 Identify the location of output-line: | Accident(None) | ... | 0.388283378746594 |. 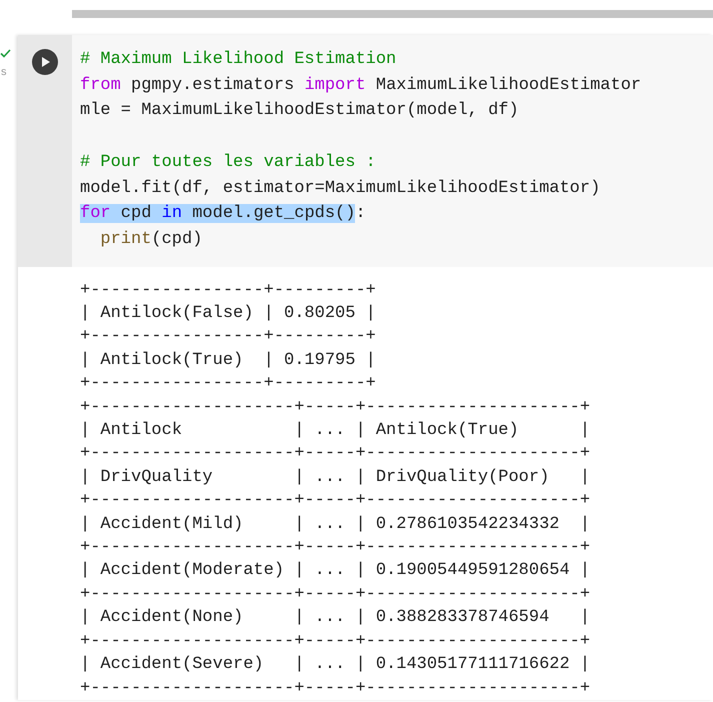
(335, 618).